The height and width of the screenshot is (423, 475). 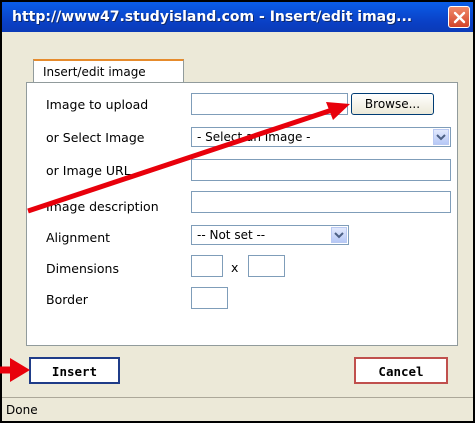 I want to click on image-upload-field, so click(x=269, y=104).